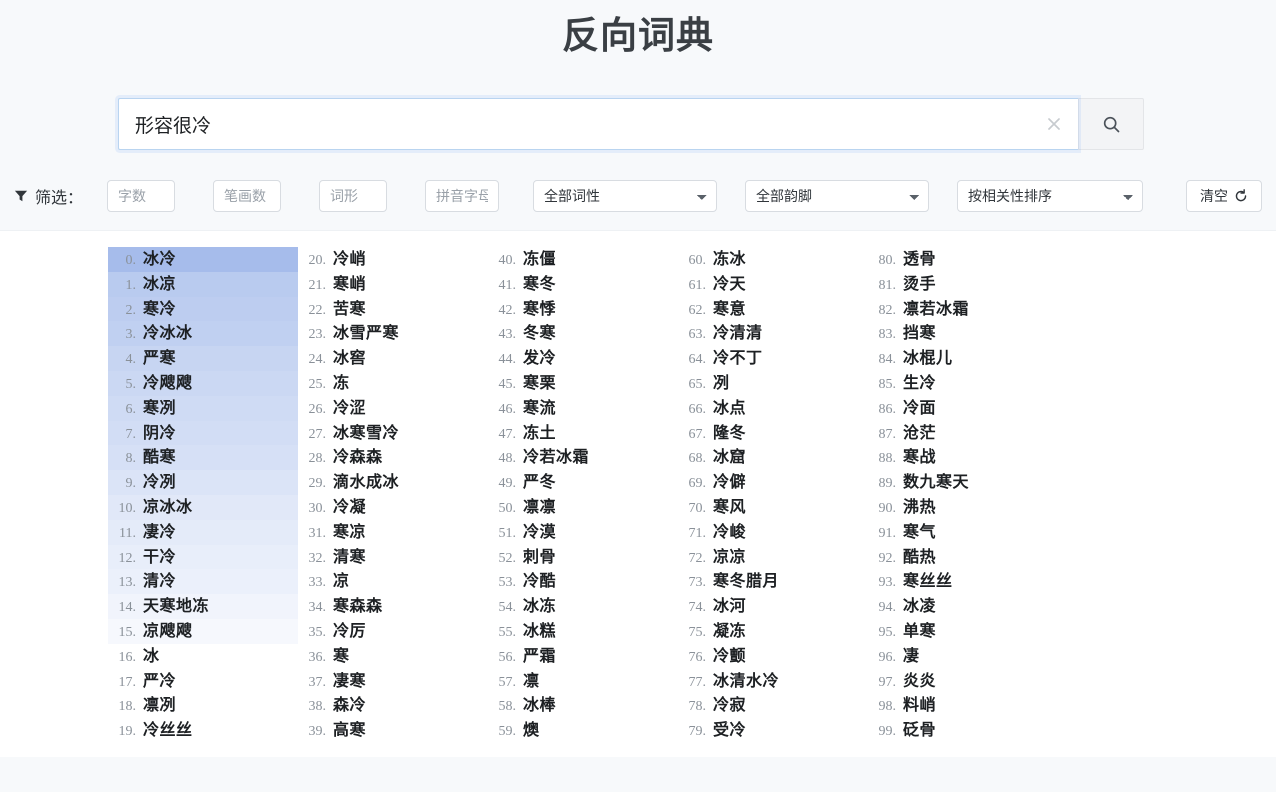 Image resolution: width=1276 pixels, height=792 pixels. What do you see at coordinates (773, 383) in the screenshot?
I see `result-item: 65. 冽` at bounding box center [773, 383].